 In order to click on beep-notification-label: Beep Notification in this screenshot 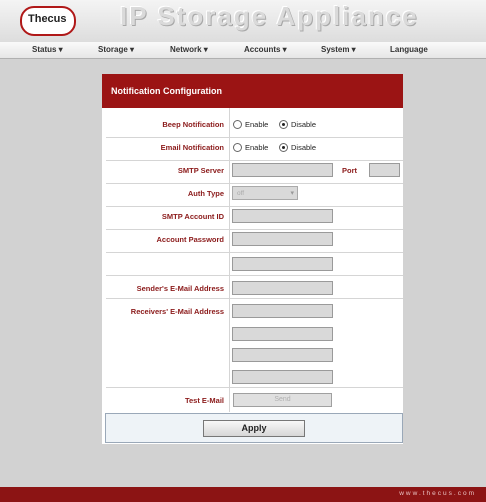, I will do `click(193, 124)`.